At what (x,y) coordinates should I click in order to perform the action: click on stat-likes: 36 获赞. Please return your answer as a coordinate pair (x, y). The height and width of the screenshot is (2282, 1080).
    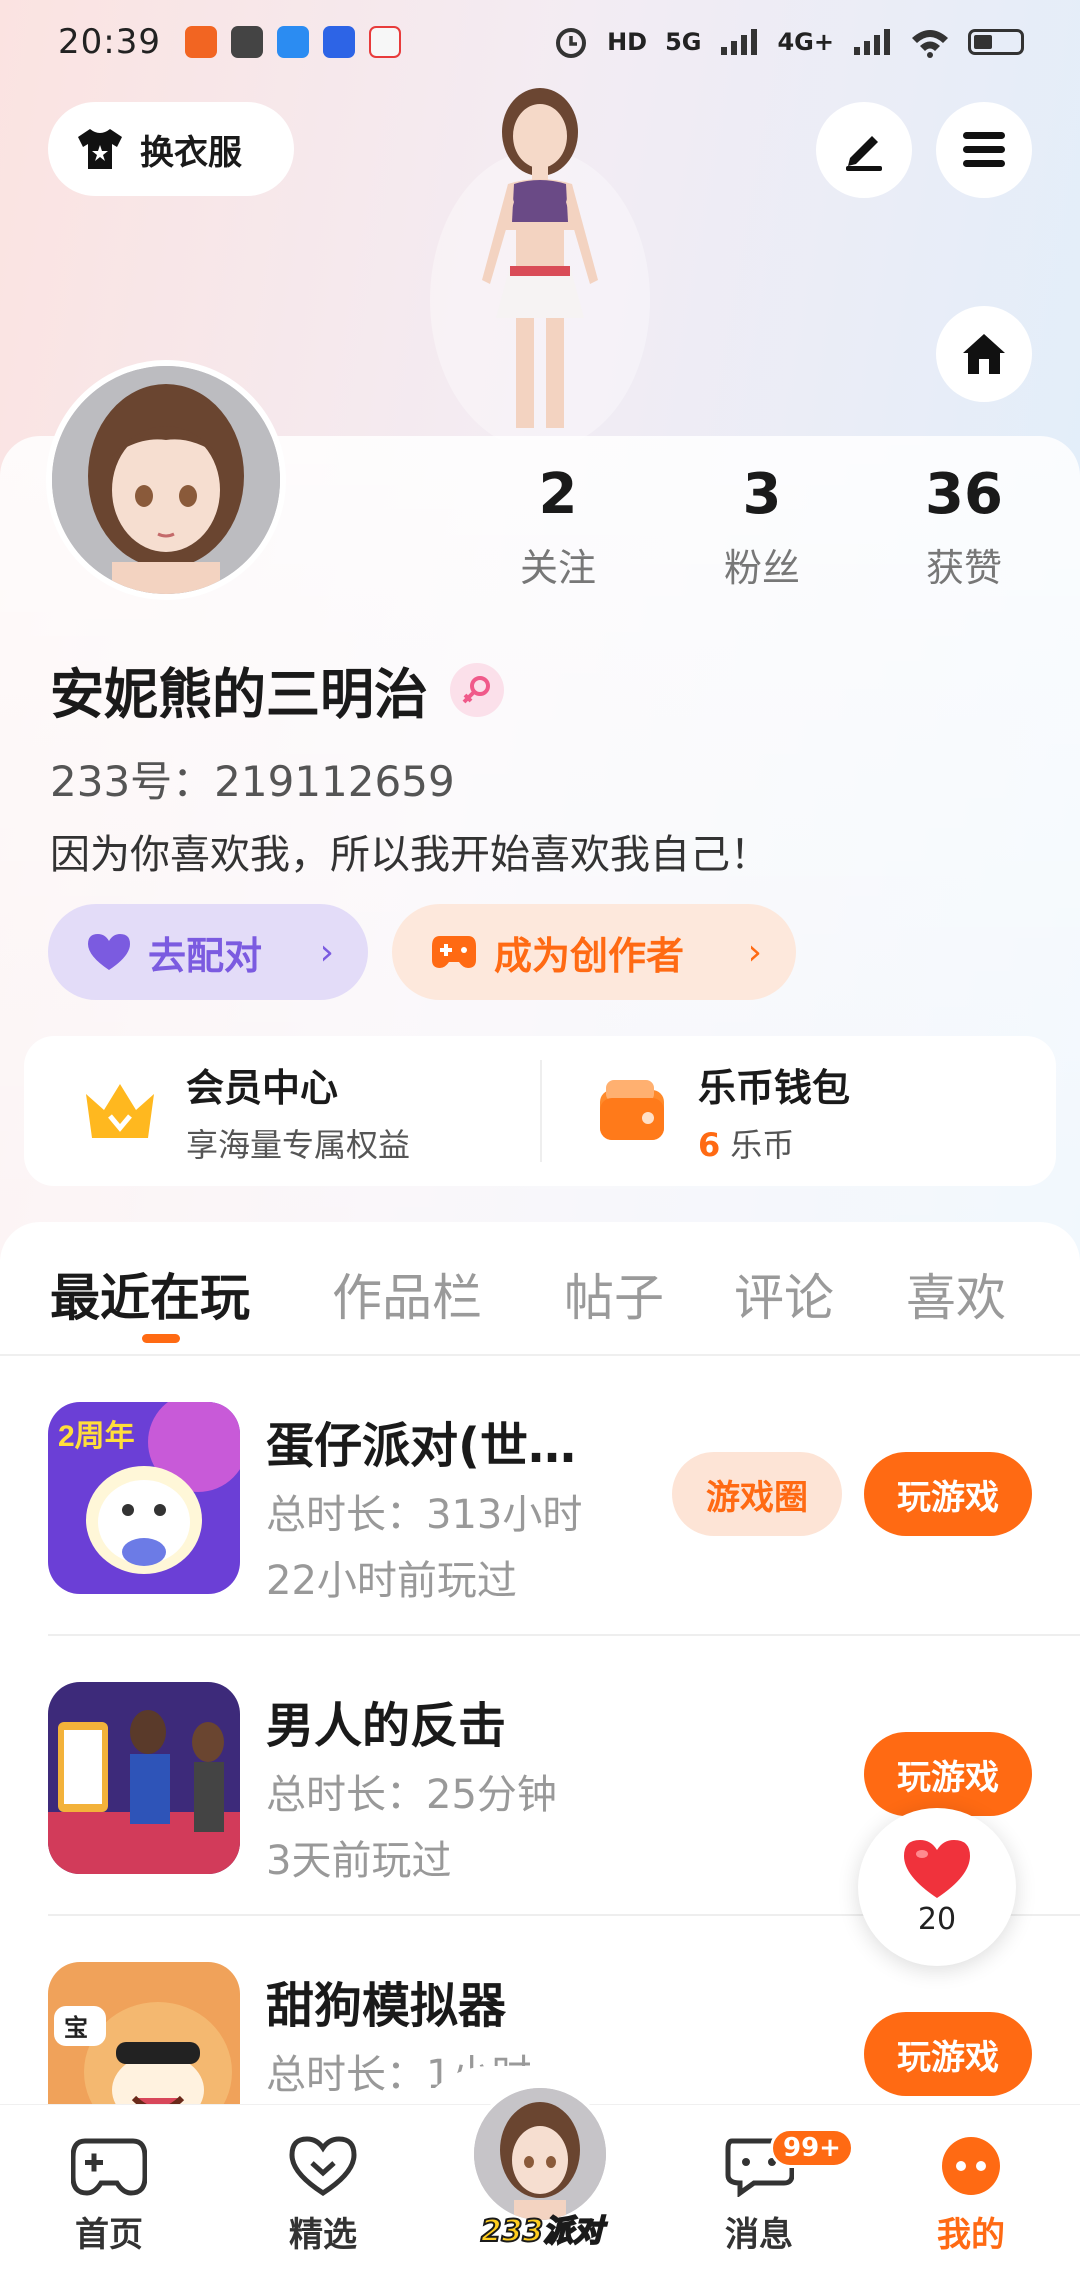
    Looking at the image, I should click on (964, 527).